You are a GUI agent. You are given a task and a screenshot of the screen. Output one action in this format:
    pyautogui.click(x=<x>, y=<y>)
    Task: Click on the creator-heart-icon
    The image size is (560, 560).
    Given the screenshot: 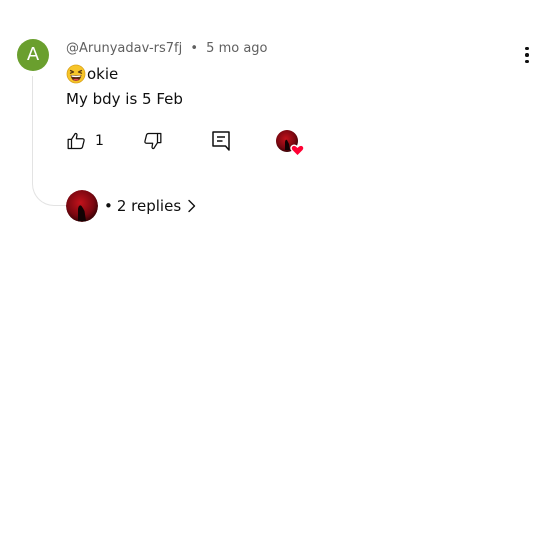 What is the action you would take?
    pyautogui.click(x=290, y=143)
    